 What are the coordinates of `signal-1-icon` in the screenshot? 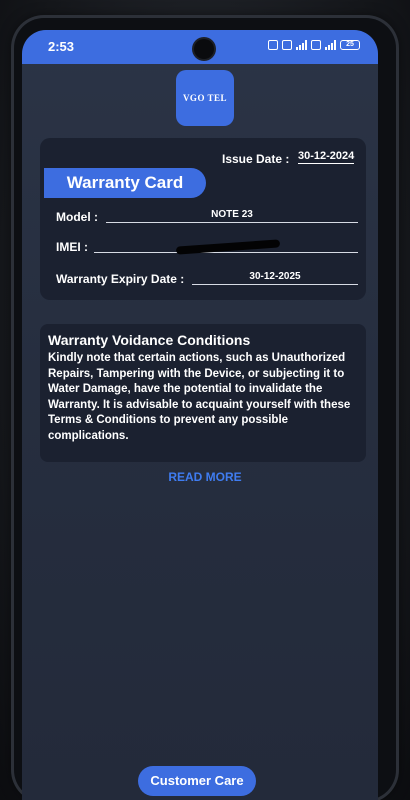 It's located at (301, 45).